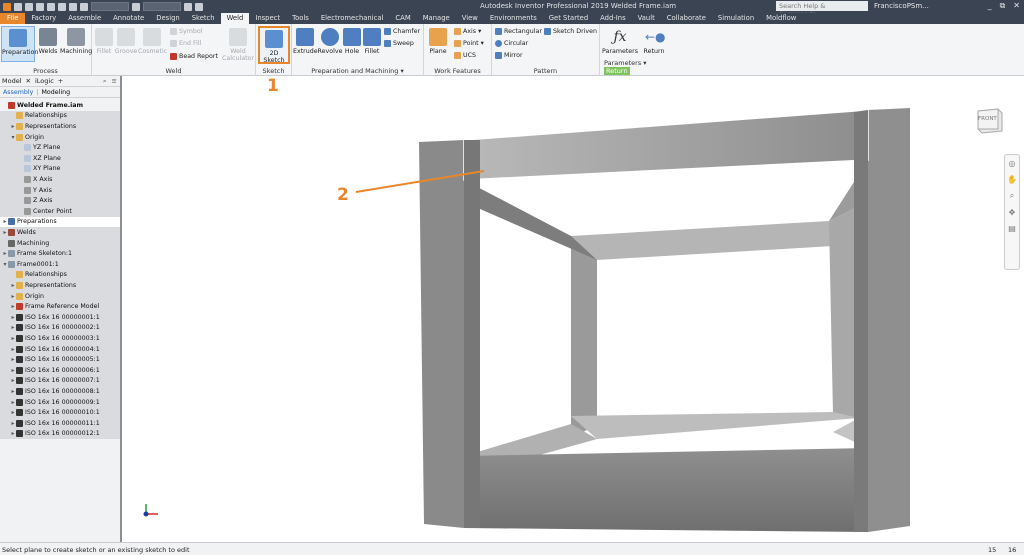 Image resolution: width=1024 pixels, height=555 pixels. I want to click on bottom-front-beam, so click(666, 490).